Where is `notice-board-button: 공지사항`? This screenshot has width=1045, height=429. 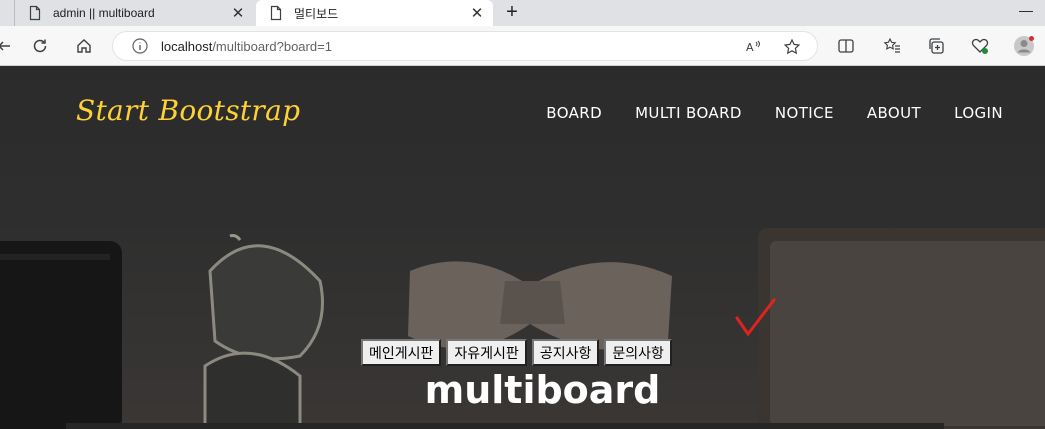
notice-board-button: 공지사항 is located at coordinates (565, 352).